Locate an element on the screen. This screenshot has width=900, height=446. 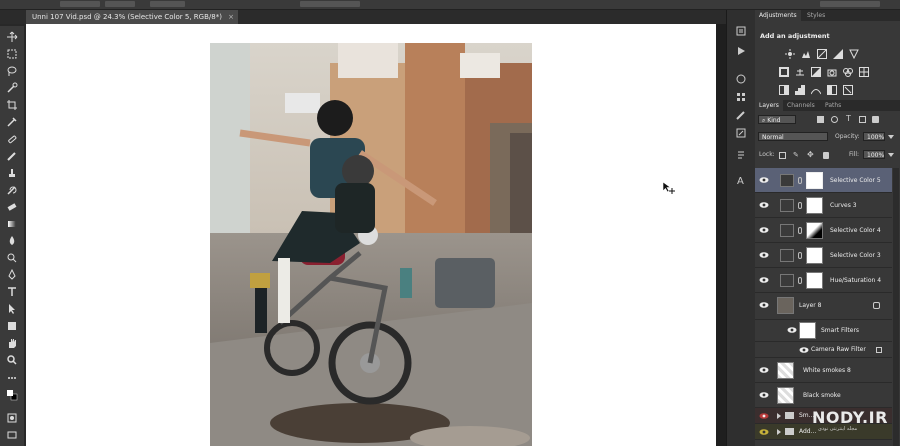
layer-row: Hue/Saturation 4 is located at coordinates (823, 280).